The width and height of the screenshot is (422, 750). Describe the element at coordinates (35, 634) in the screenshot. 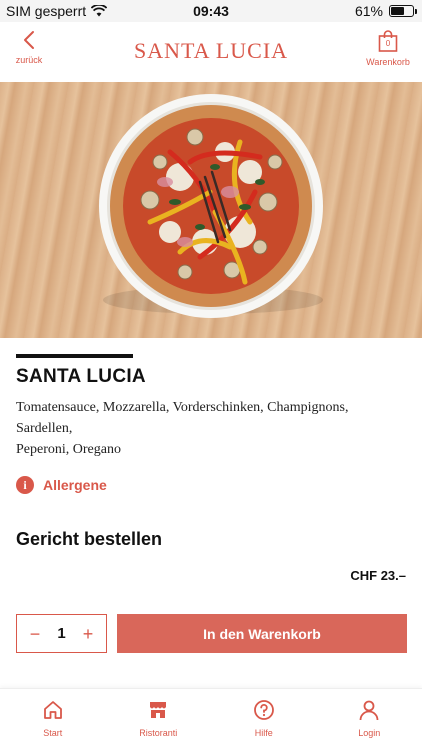

I see `decrease-button: −` at that location.